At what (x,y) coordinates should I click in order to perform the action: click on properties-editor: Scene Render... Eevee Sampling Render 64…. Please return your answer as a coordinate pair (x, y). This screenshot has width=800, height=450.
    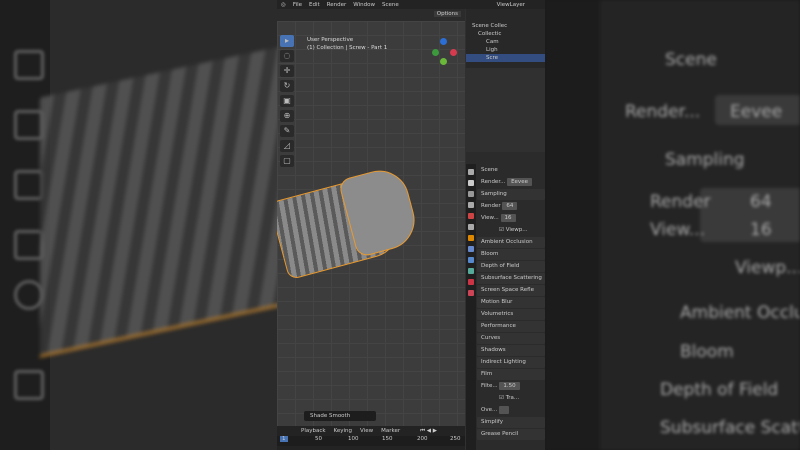
    Looking at the image, I should click on (505, 301).